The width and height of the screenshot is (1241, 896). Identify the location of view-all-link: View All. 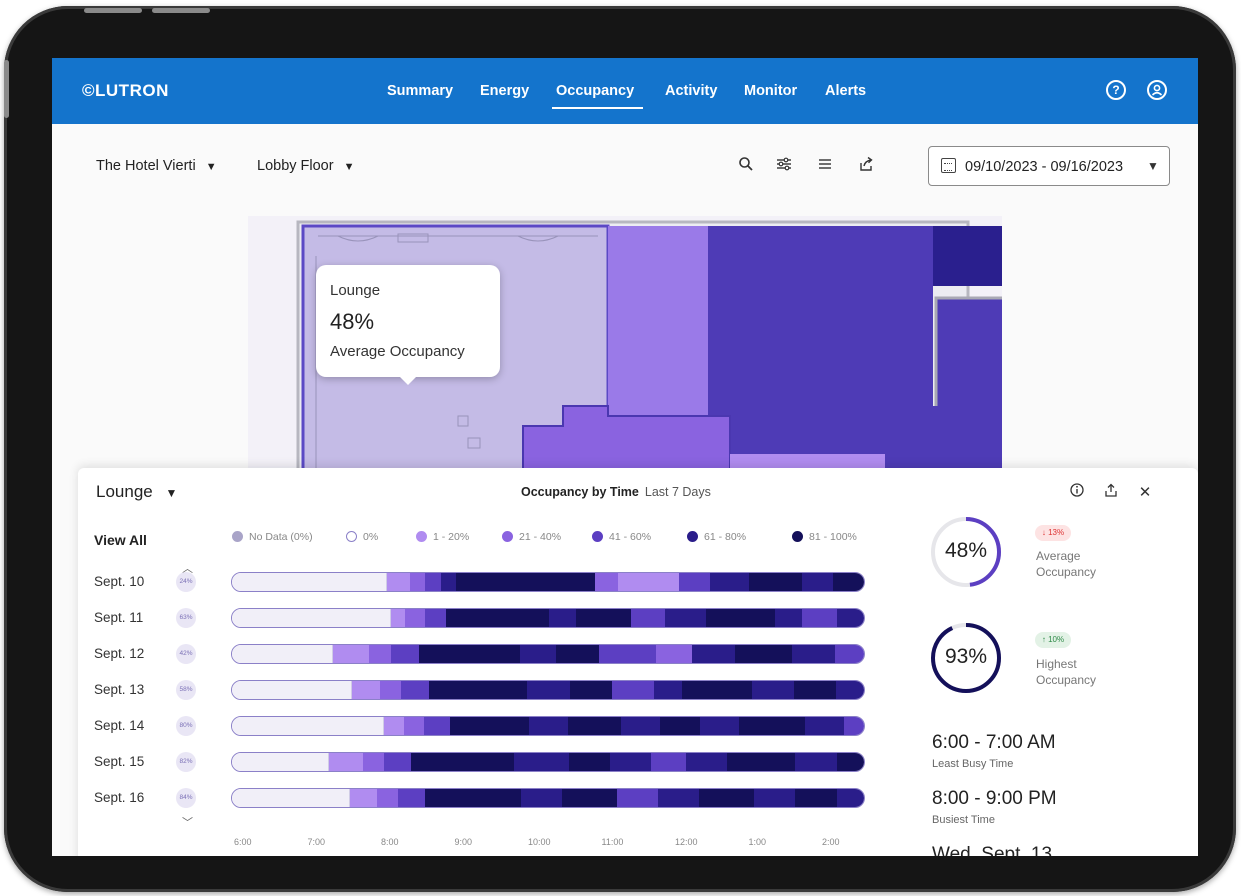
(120, 540).